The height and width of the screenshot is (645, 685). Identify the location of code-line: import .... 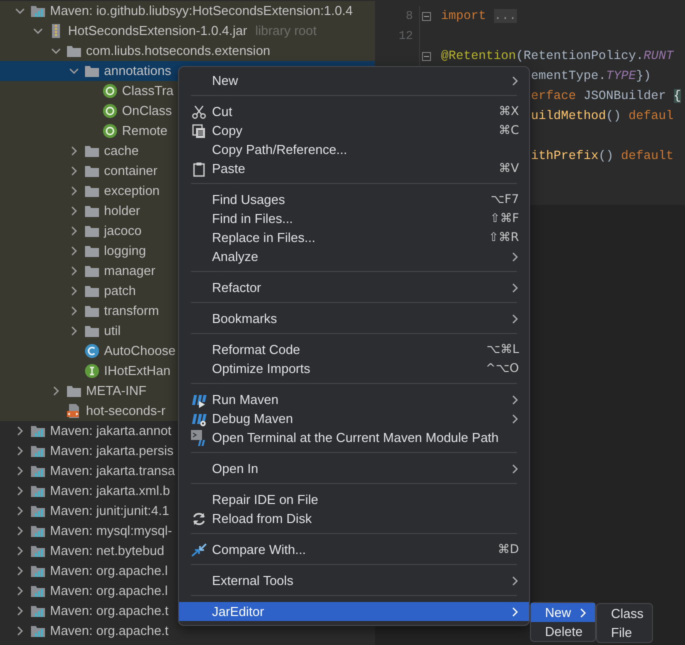
(479, 16).